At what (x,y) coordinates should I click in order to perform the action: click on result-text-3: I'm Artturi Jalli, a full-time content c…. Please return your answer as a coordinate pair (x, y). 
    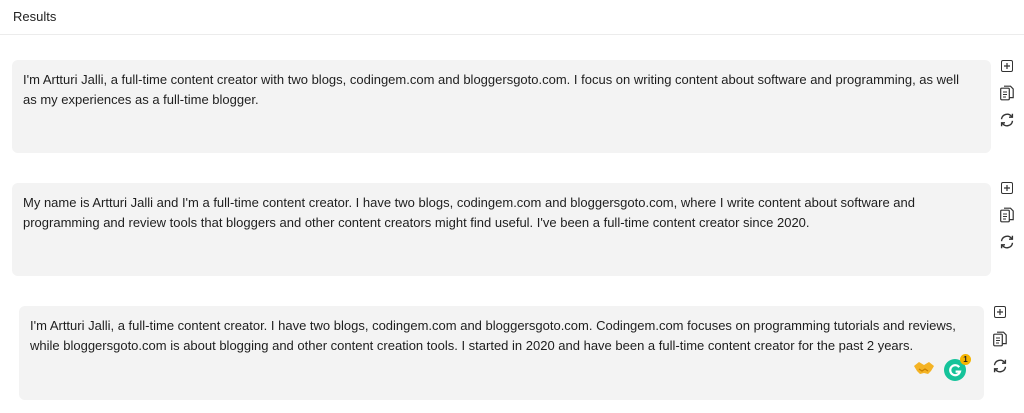
    Looking at the image, I should click on (493, 335).